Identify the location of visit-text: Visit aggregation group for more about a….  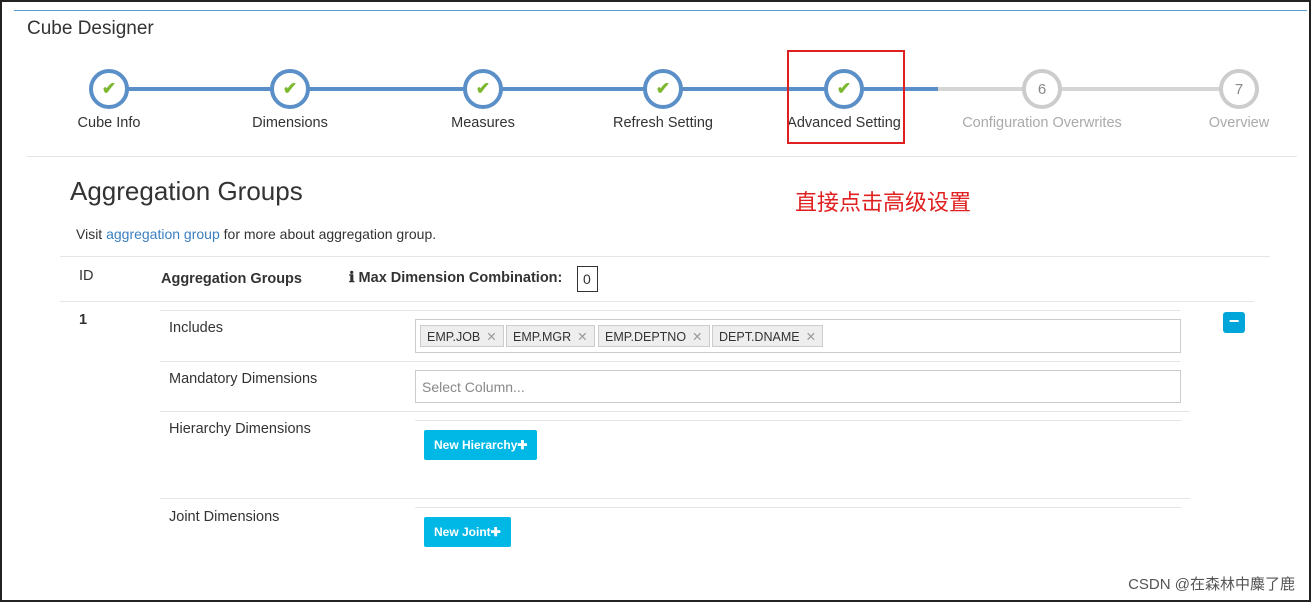
(256, 234).